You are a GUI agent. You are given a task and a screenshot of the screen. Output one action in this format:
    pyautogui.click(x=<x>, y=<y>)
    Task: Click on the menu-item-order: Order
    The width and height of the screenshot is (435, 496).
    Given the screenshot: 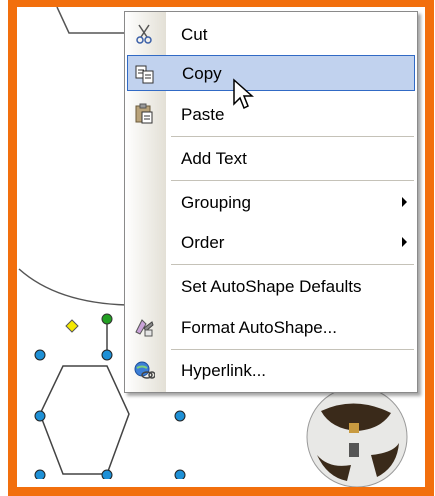 What is the action you would take?
    pyautogui.click(x=271, y=242)
    